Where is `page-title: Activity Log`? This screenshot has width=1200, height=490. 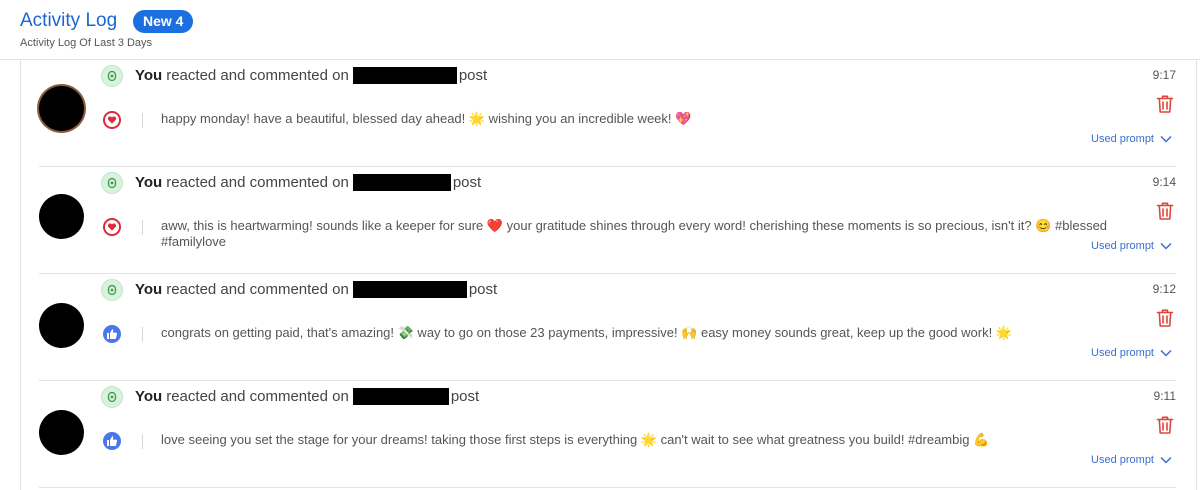
page-title: Activity Log is located at coordinates (69, 20).